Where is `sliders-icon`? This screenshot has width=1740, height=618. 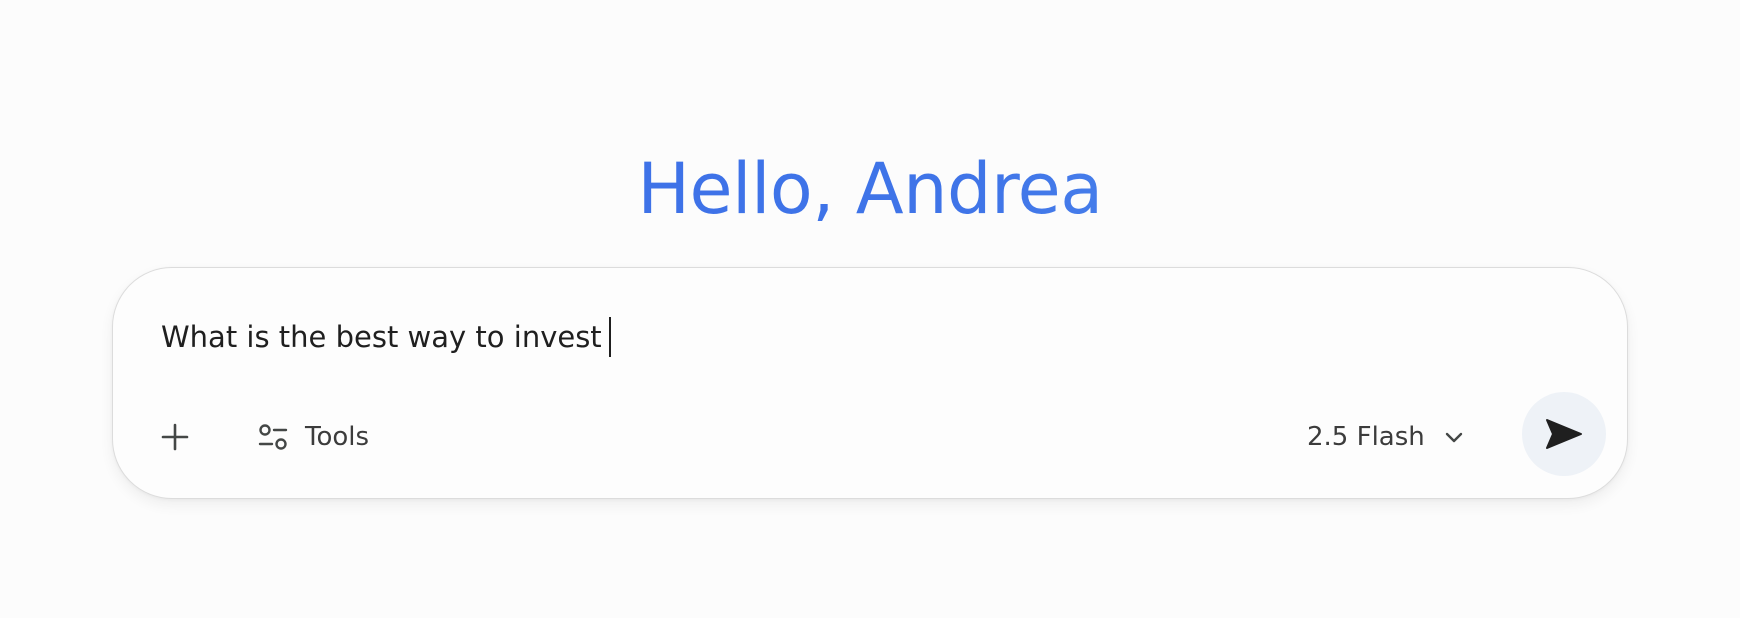 sliders-icon is located at coordinates (273, 437).